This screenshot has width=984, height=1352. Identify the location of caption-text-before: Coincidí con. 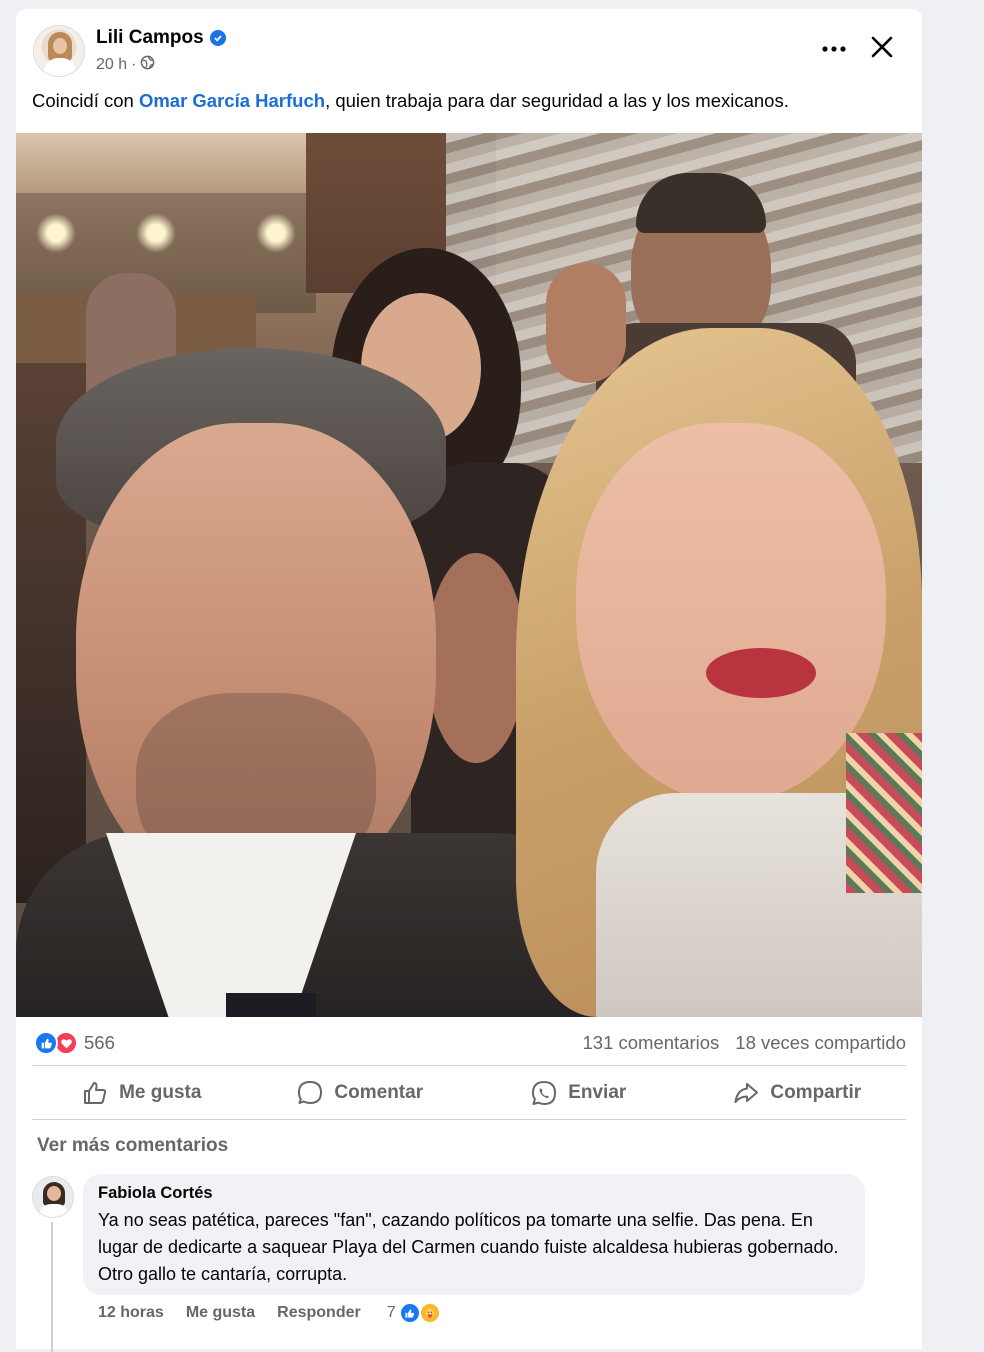
(85, 100).